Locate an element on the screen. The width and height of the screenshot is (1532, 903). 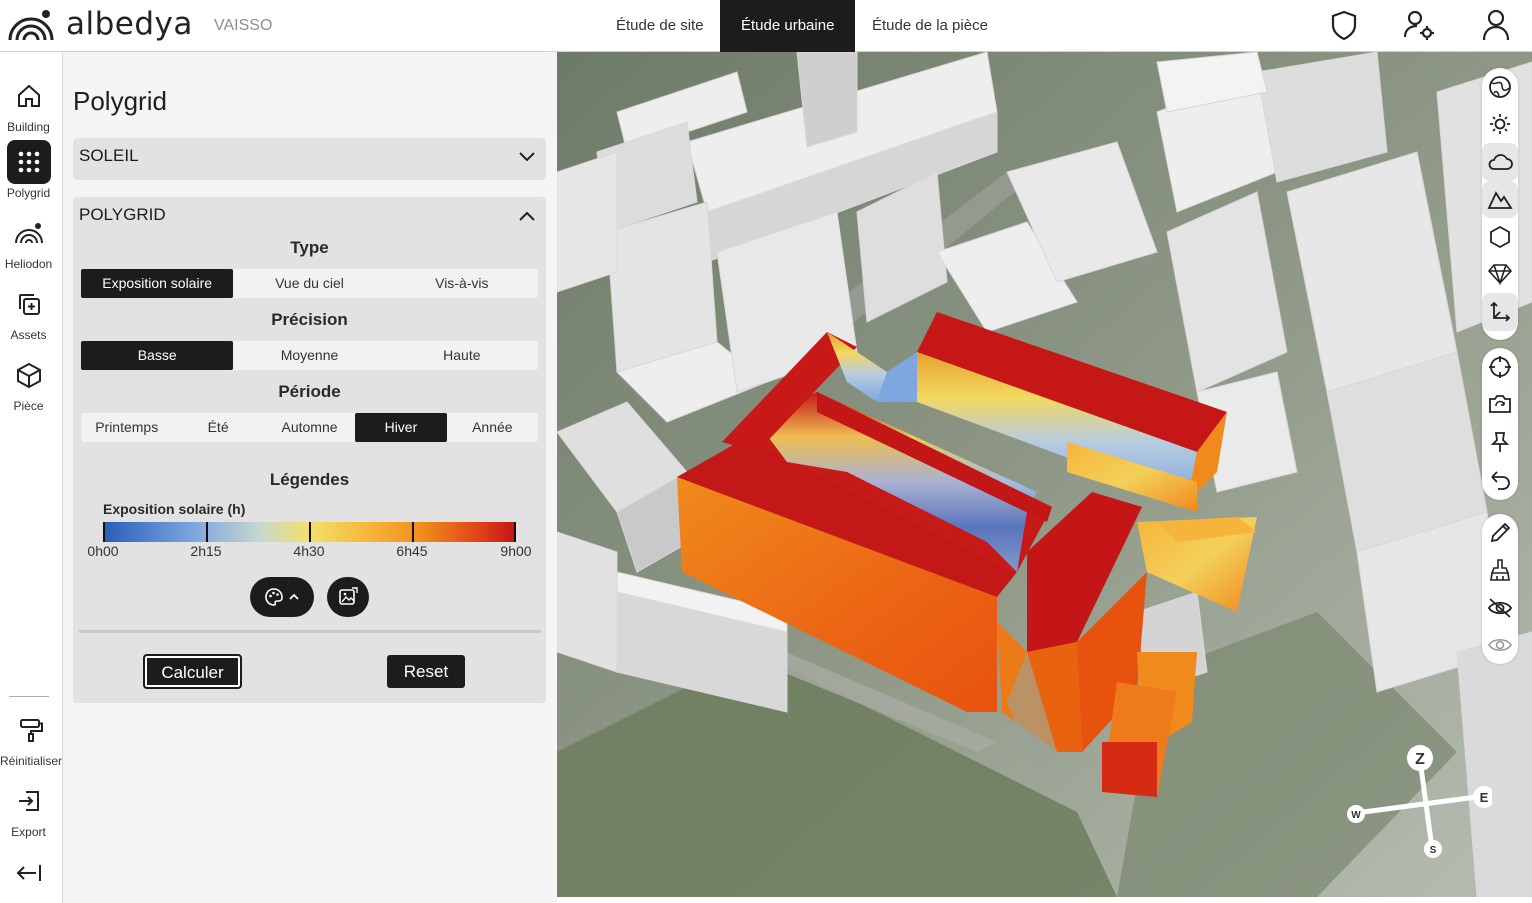
precision-option-moyenne: Moyenne is located at coordinates (309, 355).